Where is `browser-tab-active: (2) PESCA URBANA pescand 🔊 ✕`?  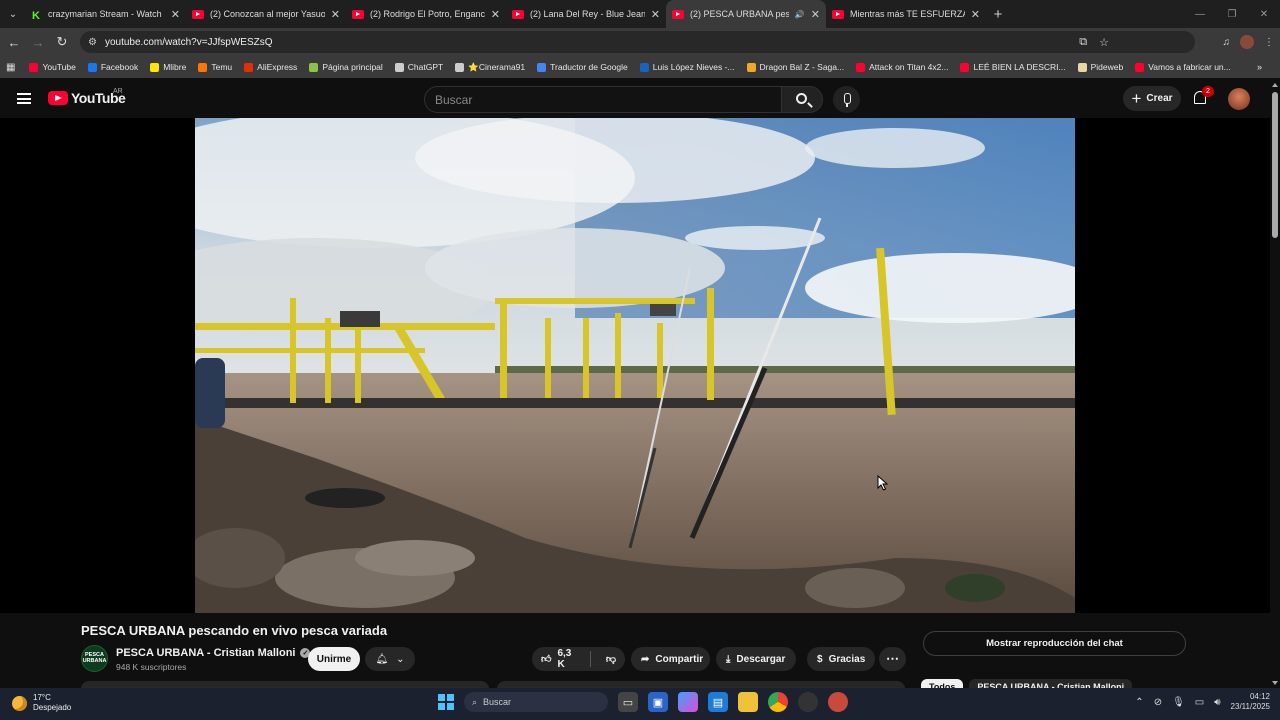
browser-tab-active: (2) PESCA URBANA pescand 🔊 ✕ is located at coordinates (746, 14).